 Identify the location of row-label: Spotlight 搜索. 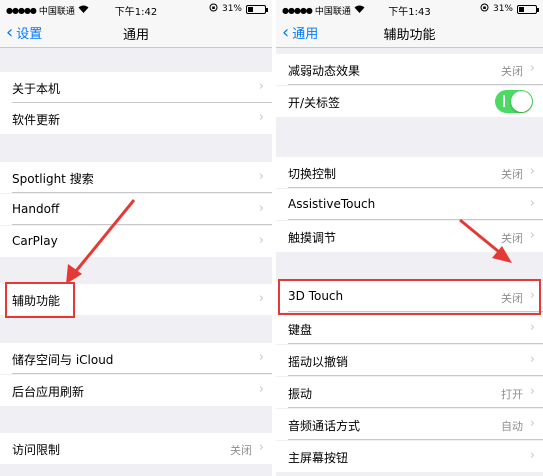
(53, 179).